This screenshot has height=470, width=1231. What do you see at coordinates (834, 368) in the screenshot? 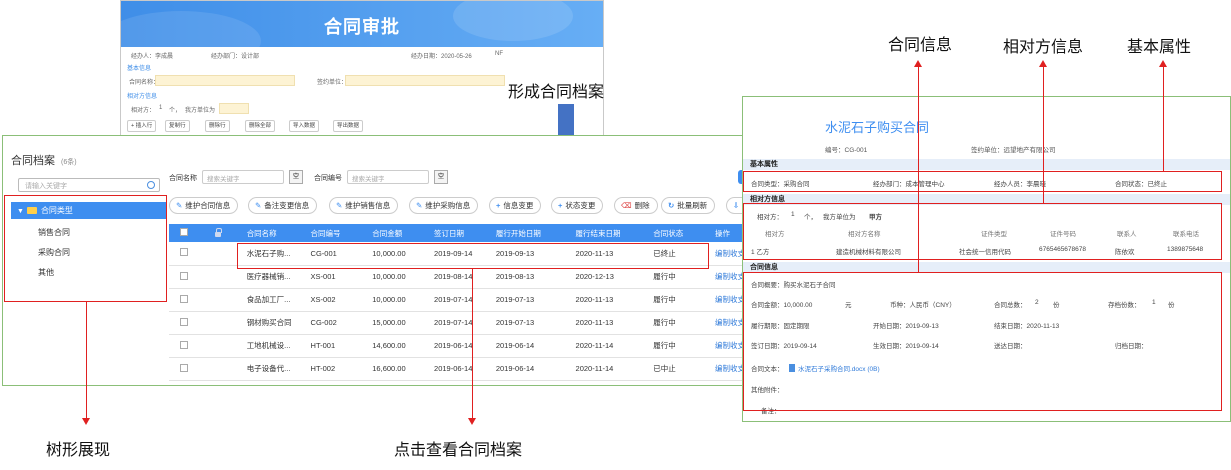
I see `ci-text-file-link: 水泥石子采购合同.docx (0B)` at bounding box center [834, 368].